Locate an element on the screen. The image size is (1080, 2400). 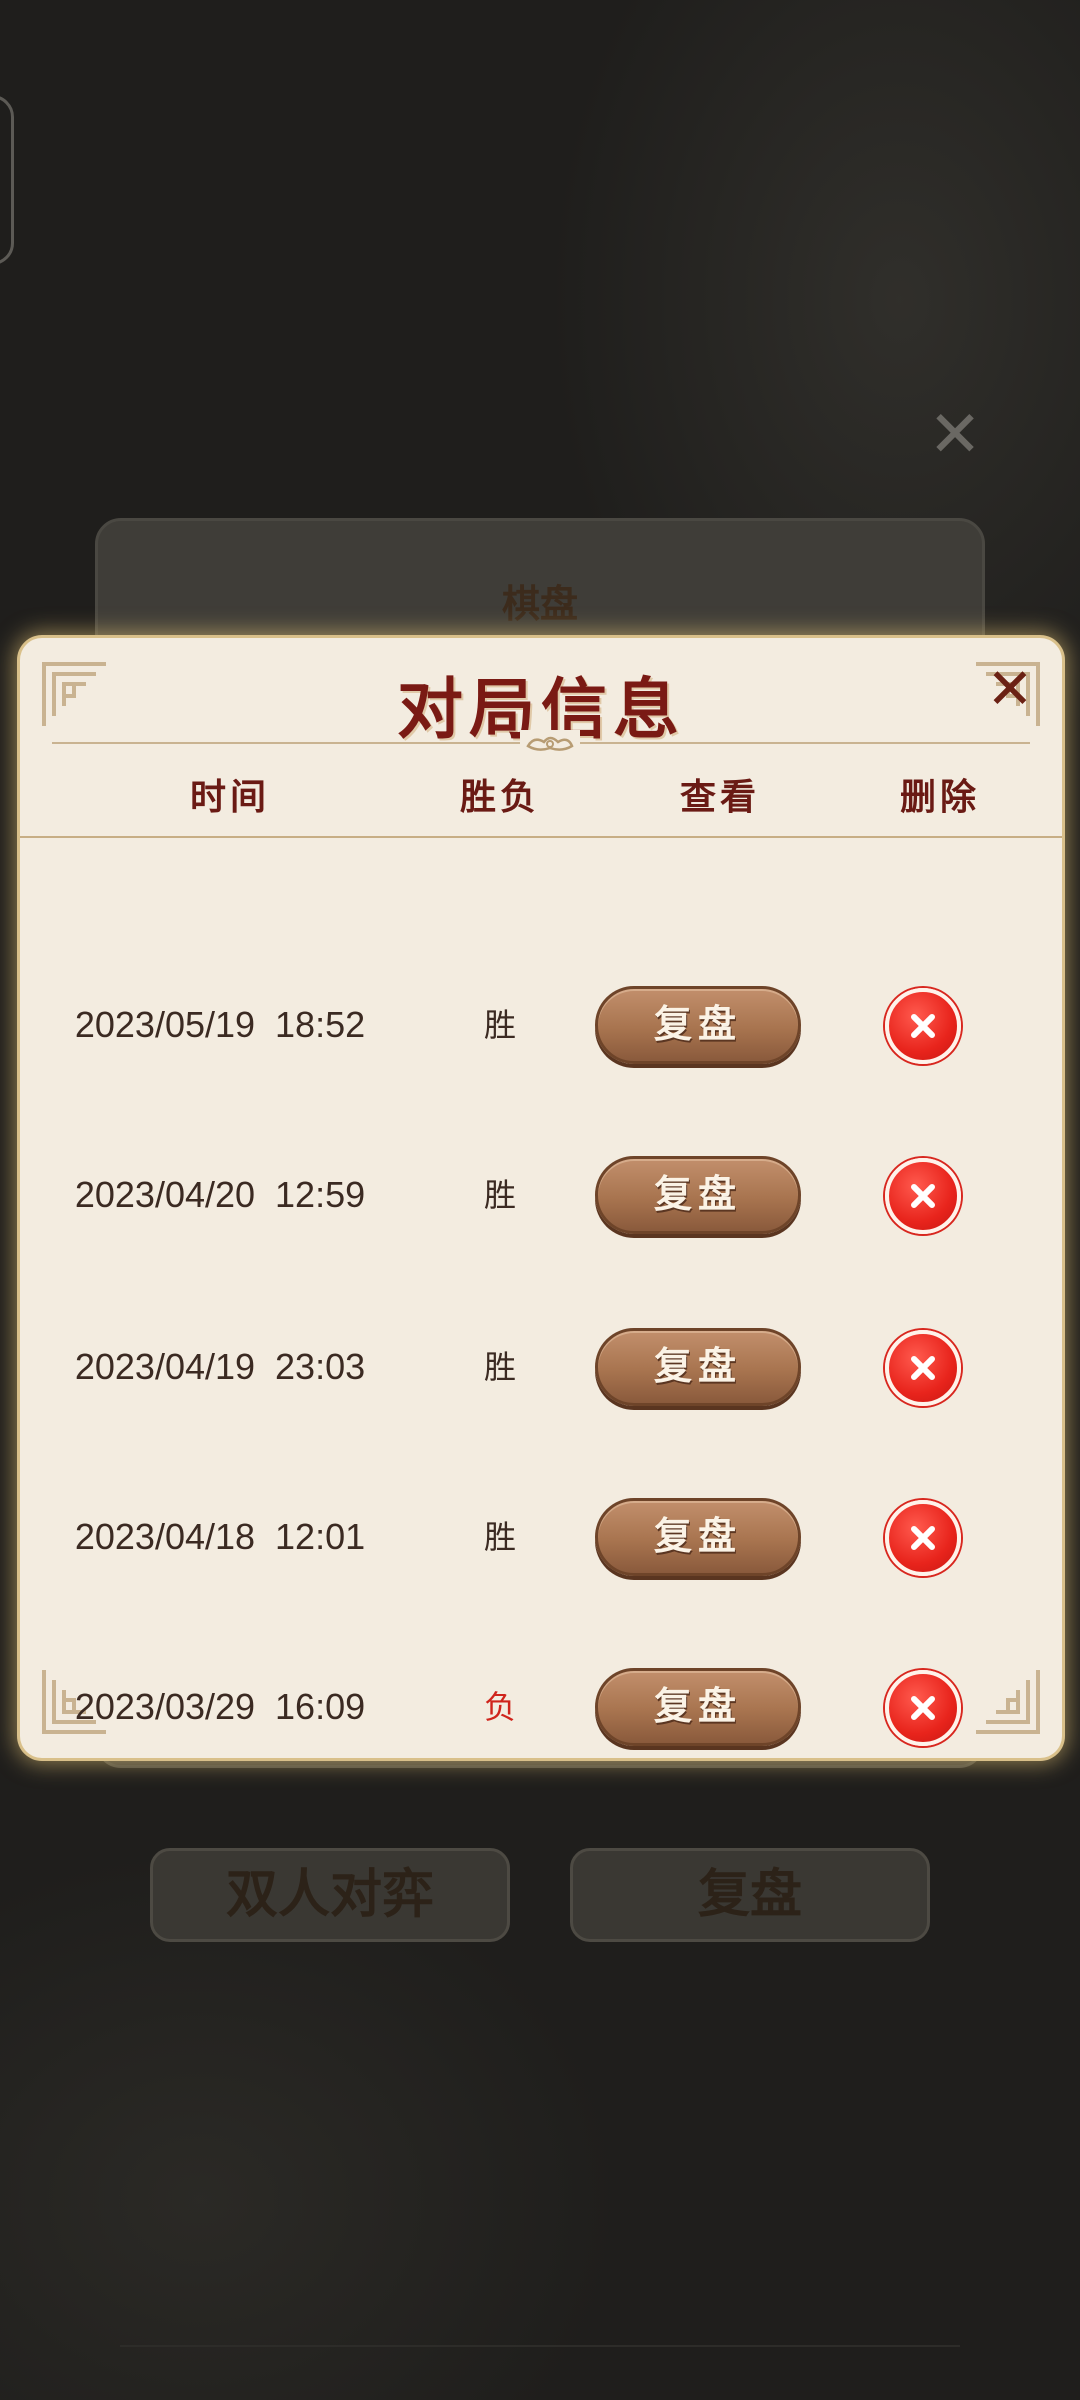
background-panel-title: 棋盘 is located at coordinates (539, 603).